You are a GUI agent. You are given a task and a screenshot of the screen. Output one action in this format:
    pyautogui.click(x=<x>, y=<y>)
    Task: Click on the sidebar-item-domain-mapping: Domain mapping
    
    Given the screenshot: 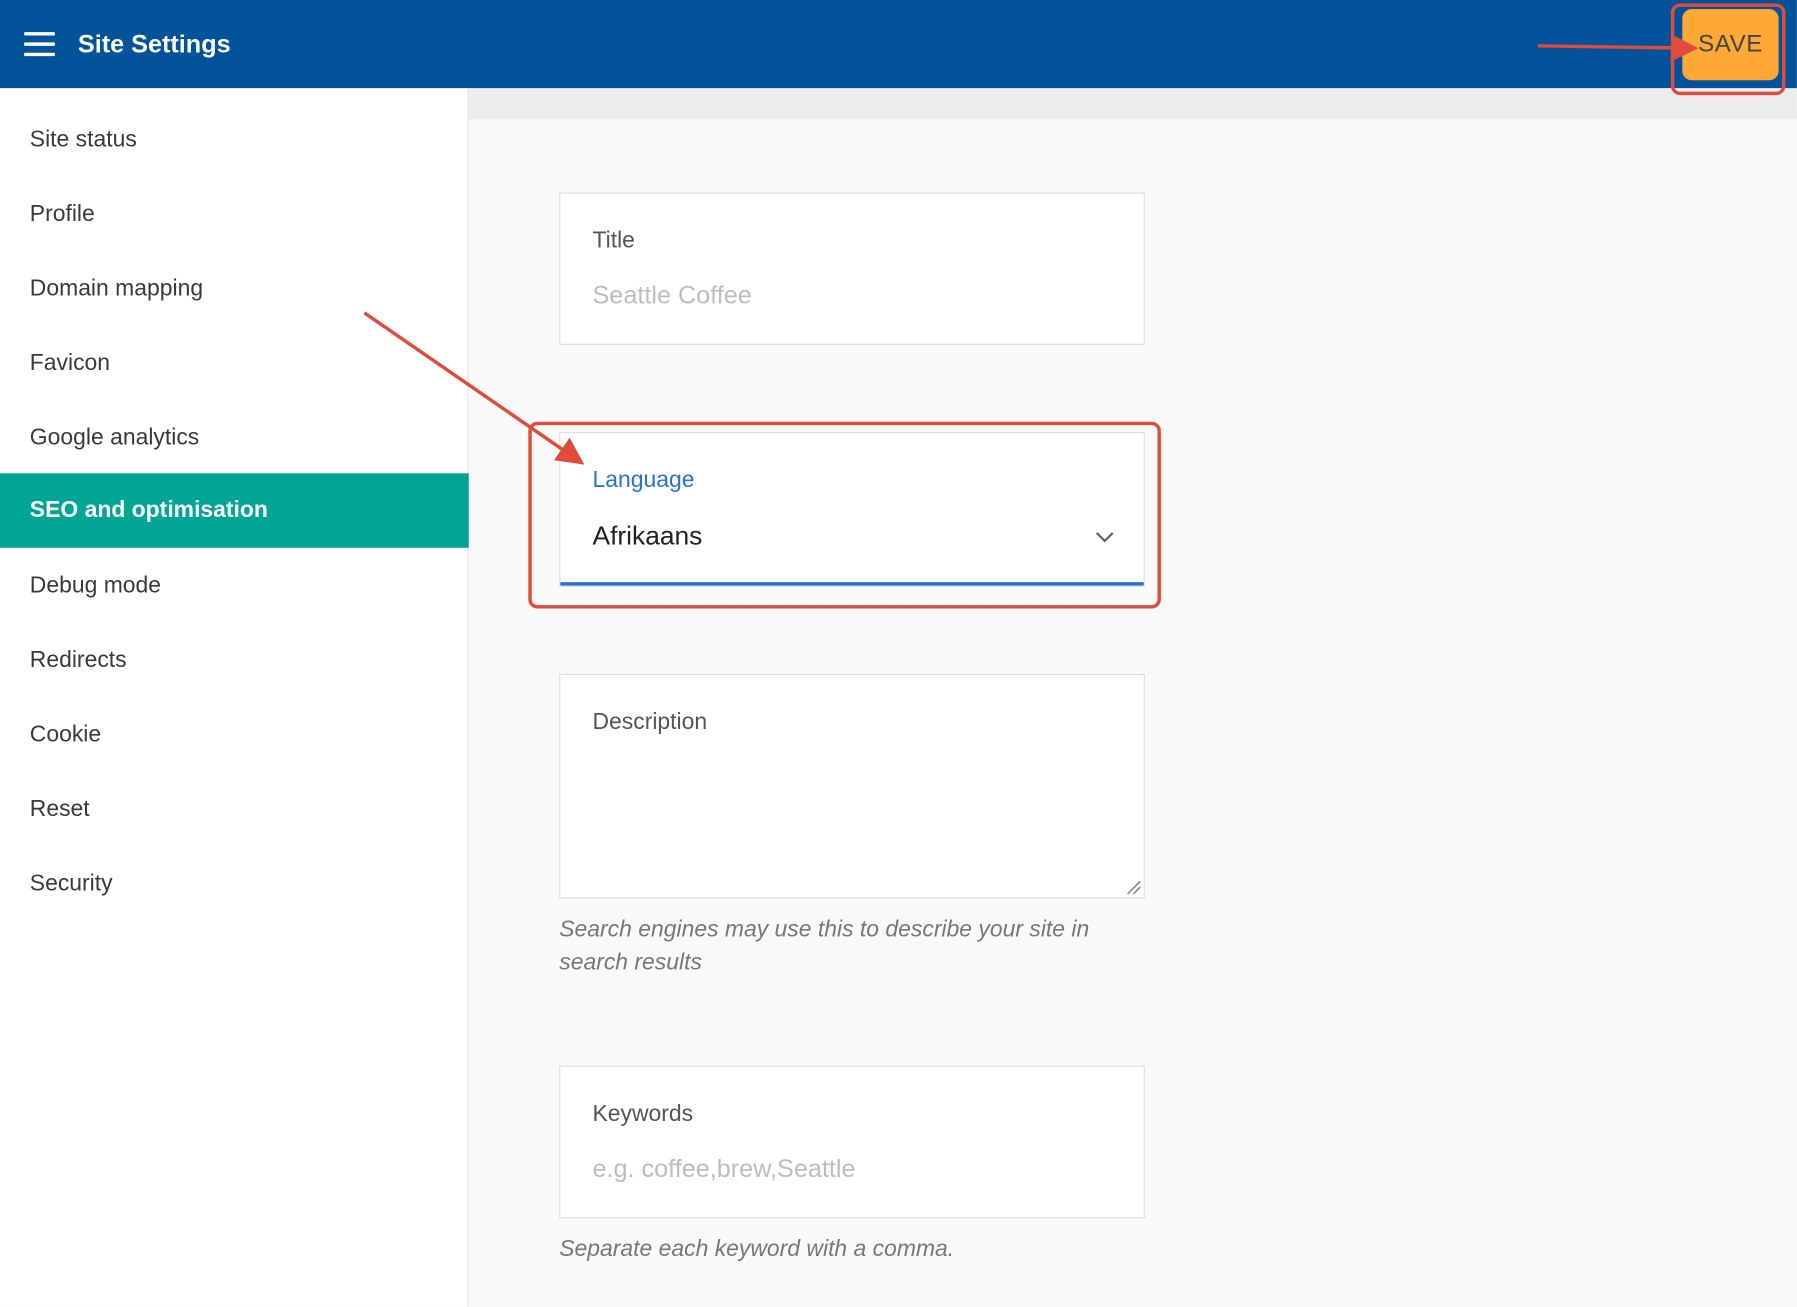 What is the action you would take?
    pyautogui.click(x=234, y=289)
    